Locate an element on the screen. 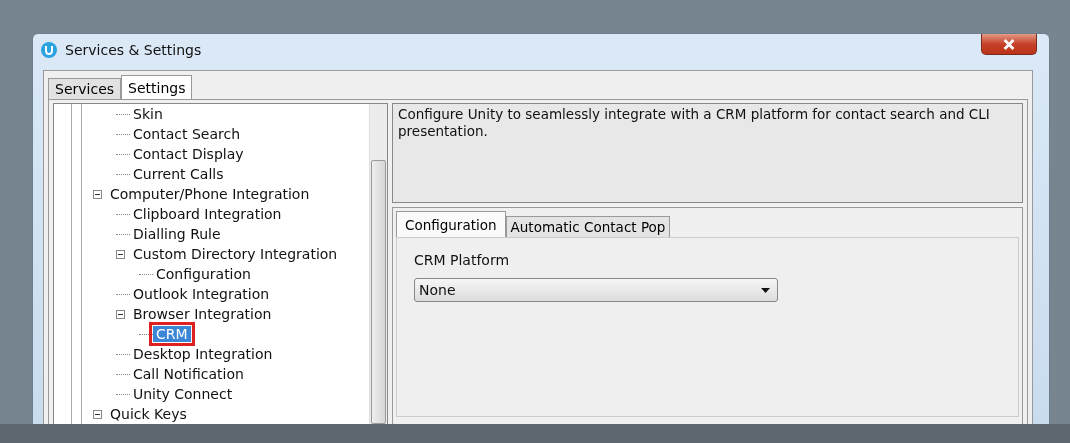 Image resolution: width=1070 pixels, height=443 pixels. scrollbar is located at coordinates (378, 264).